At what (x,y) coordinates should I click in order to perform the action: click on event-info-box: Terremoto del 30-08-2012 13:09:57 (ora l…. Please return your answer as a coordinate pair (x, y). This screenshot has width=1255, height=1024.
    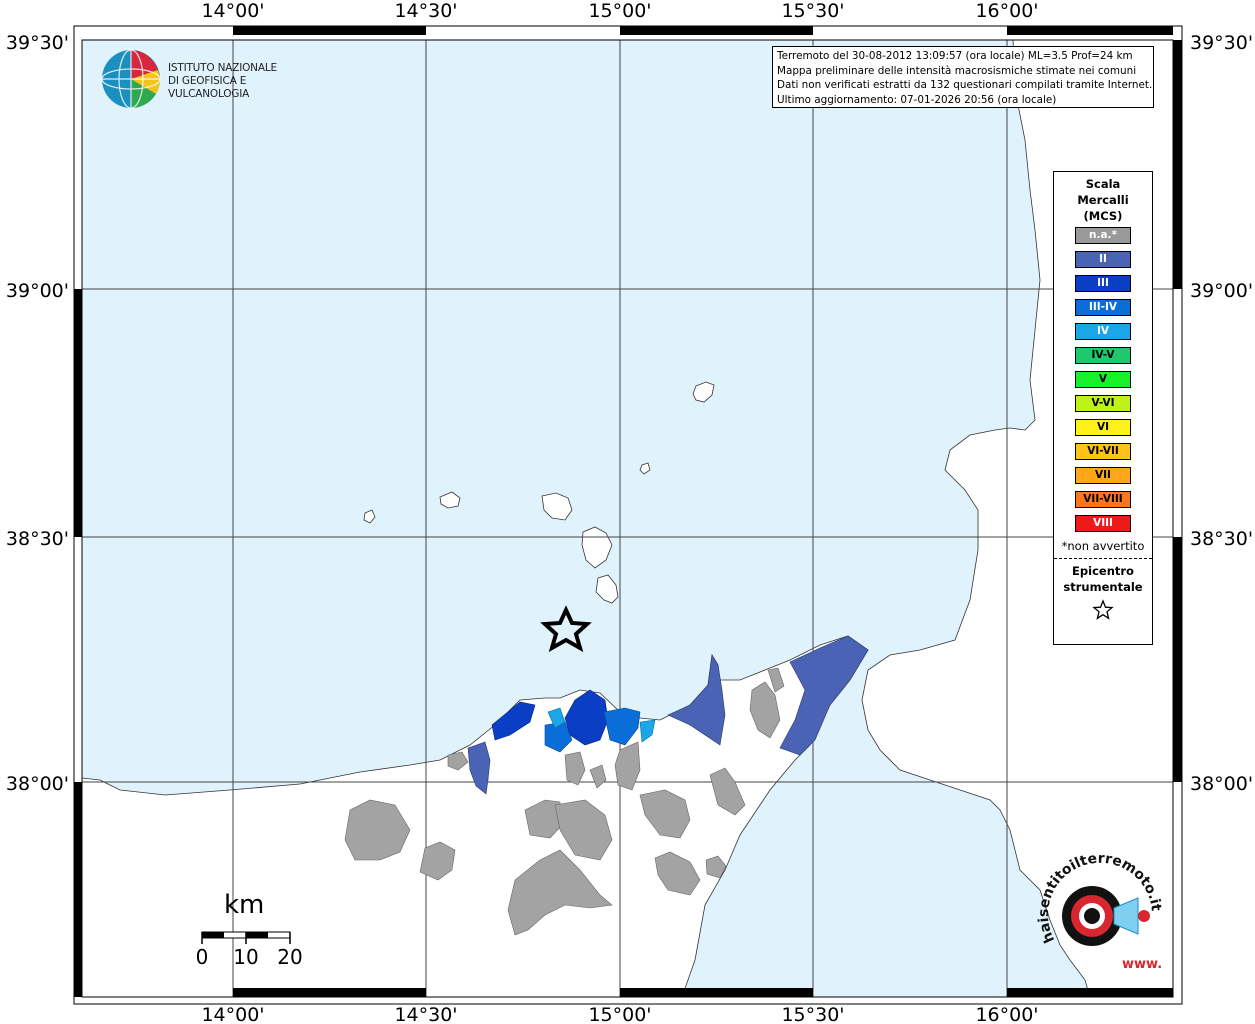
    Looking at the image, I should click on (963, 77).